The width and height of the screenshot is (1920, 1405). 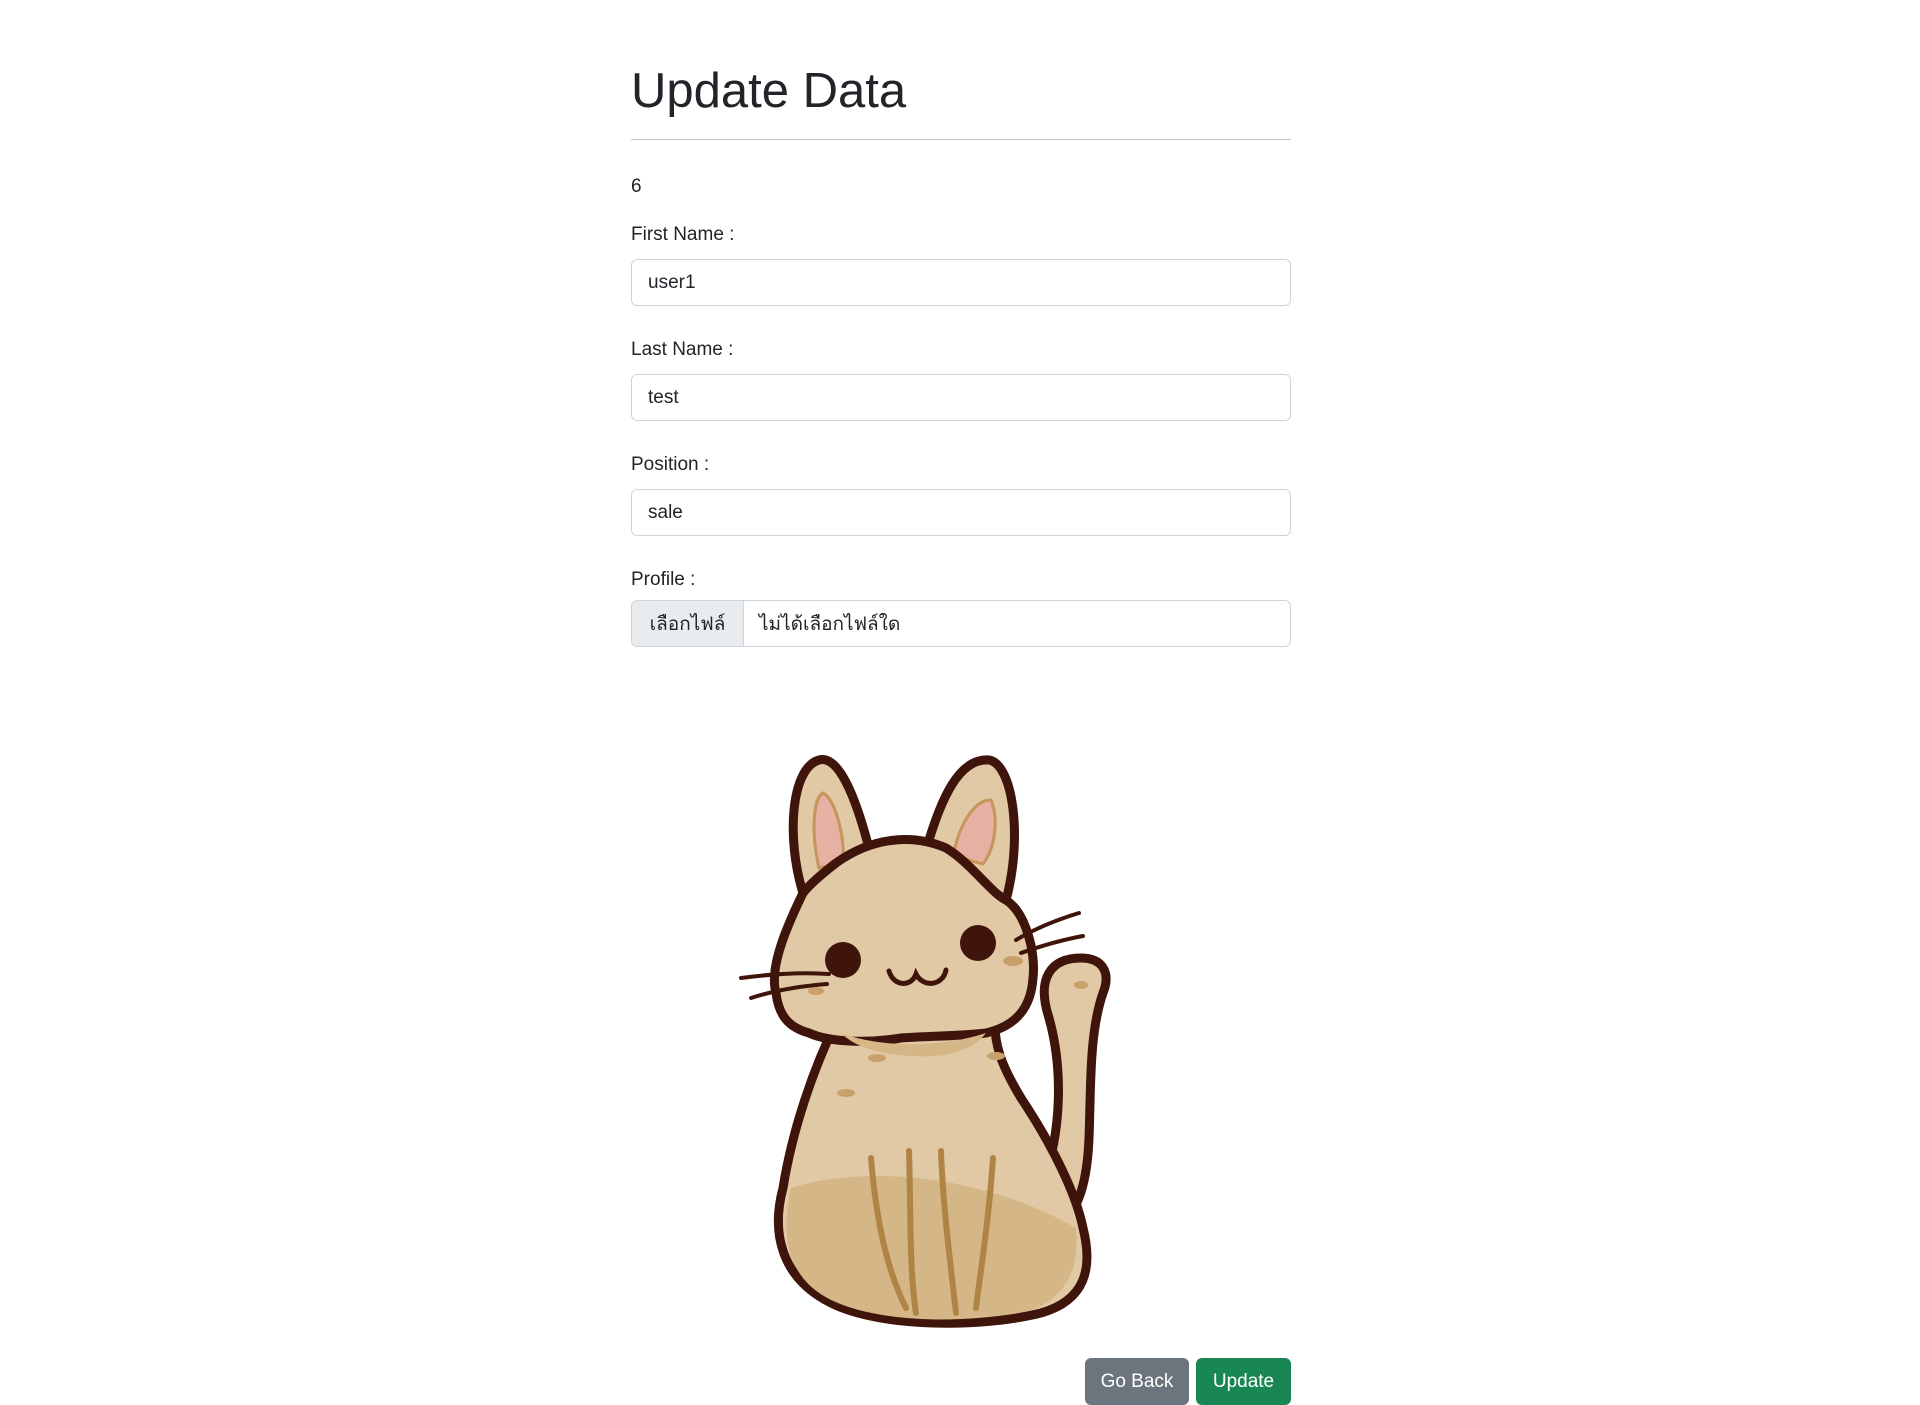 I want to click on record-id: 6, so click(x=636, y=186).